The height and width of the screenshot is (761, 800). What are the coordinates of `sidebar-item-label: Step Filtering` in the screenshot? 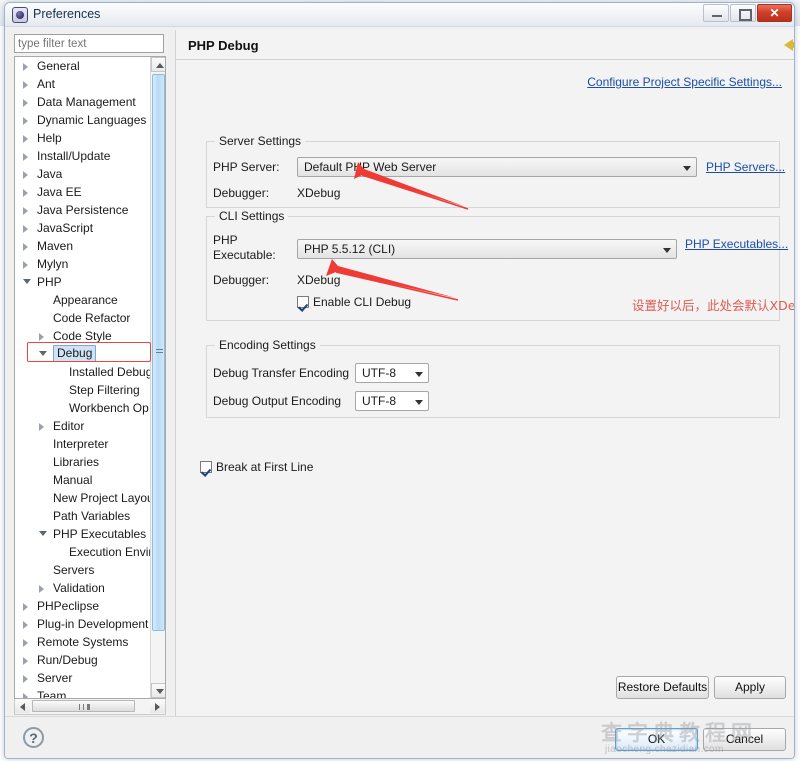 It's located at (104, 390).